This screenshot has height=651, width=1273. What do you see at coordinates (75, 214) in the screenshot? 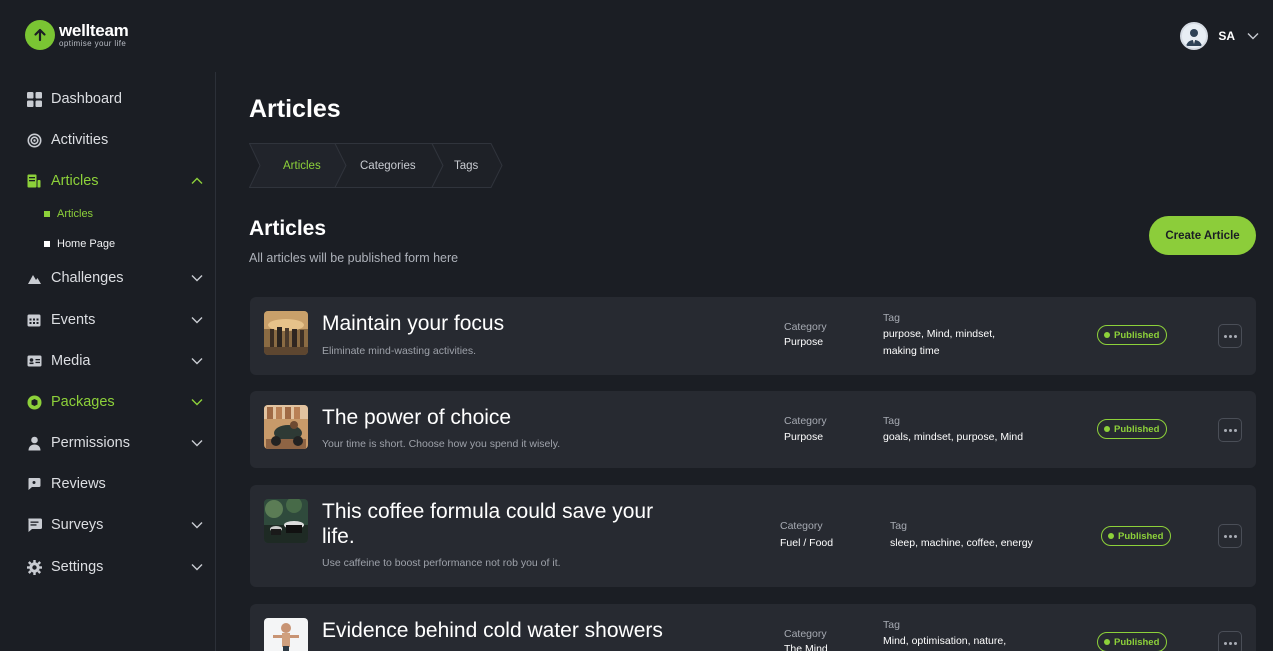
I see `sidebar-subitem-label: Articles` at bounding box center [75, 214].